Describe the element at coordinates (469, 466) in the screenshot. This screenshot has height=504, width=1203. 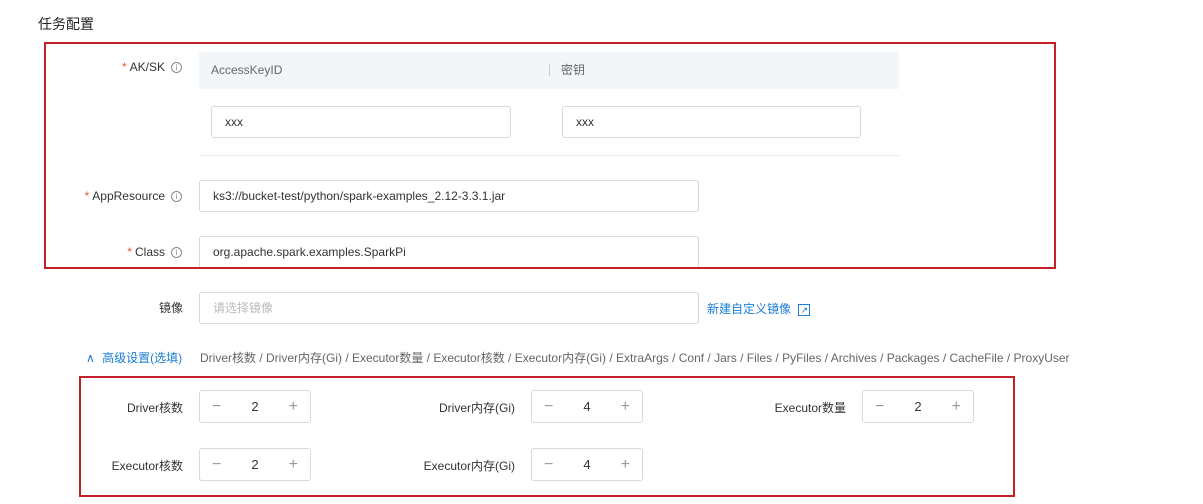
I see `stepper-label: Executor内存(Gi)` at that location.